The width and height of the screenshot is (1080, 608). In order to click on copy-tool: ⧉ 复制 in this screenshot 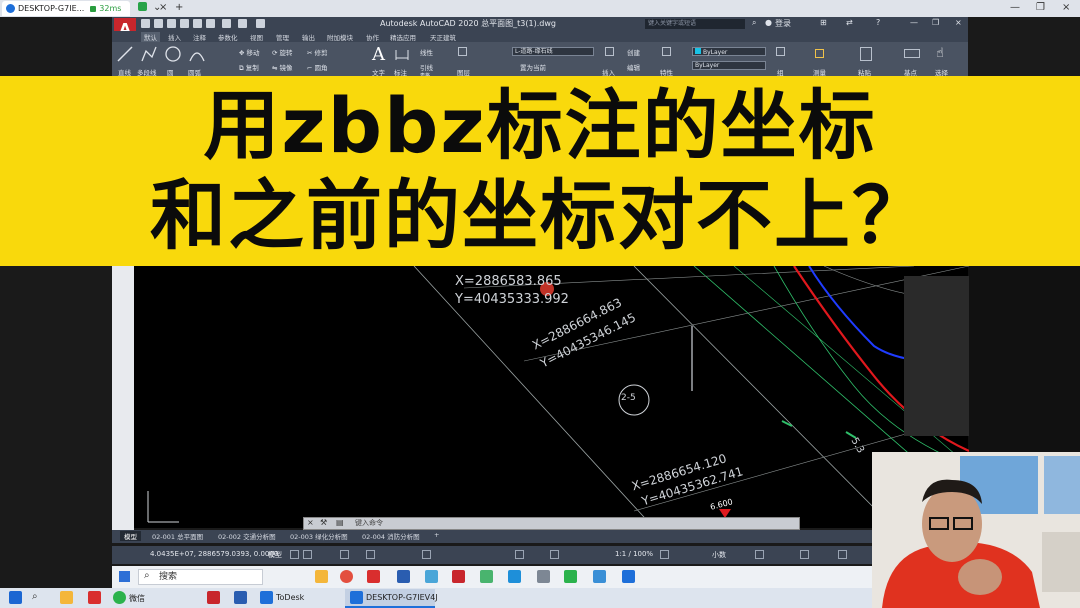, I will do `click(249, 67)`.